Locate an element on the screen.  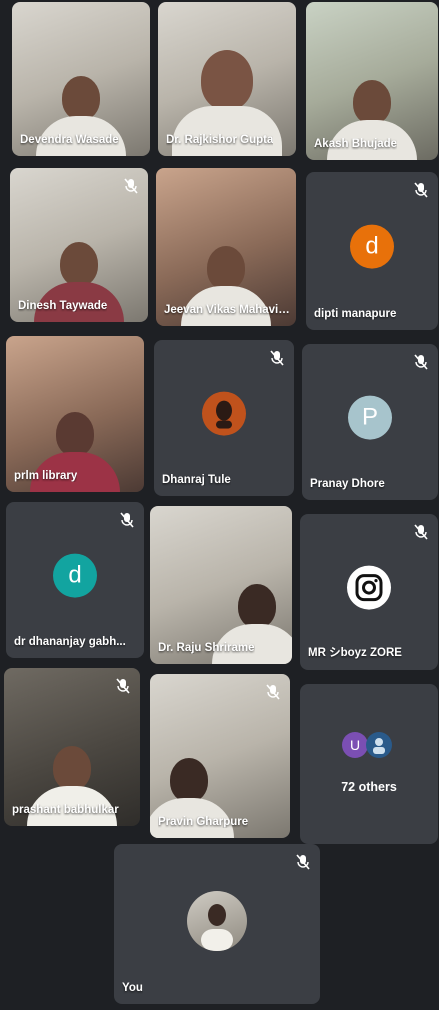
participant-tile: Dinesh Taywade is located at coordinates (79, 245).